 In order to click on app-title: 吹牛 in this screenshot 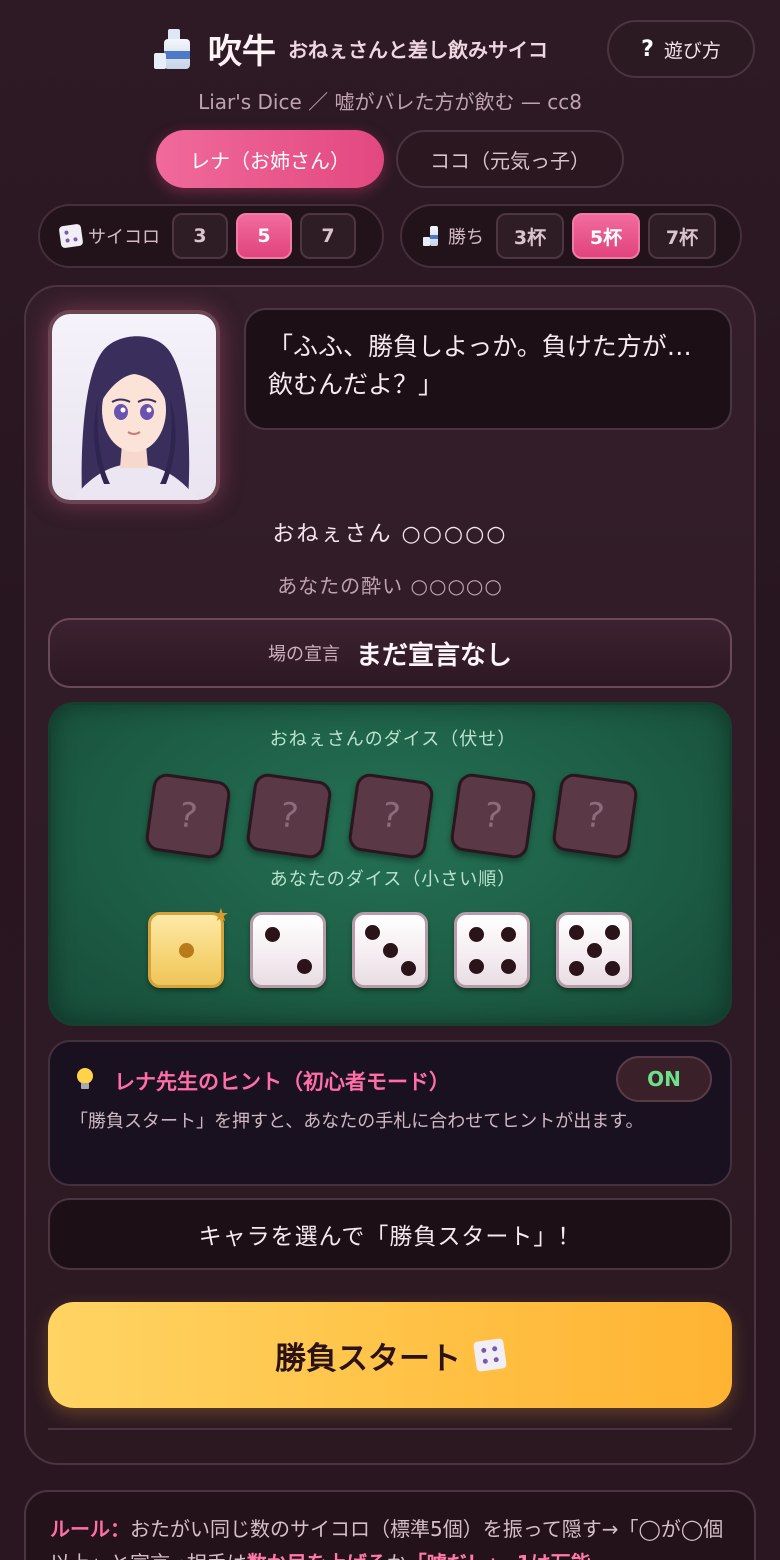, I will do `click(242, 52)`.